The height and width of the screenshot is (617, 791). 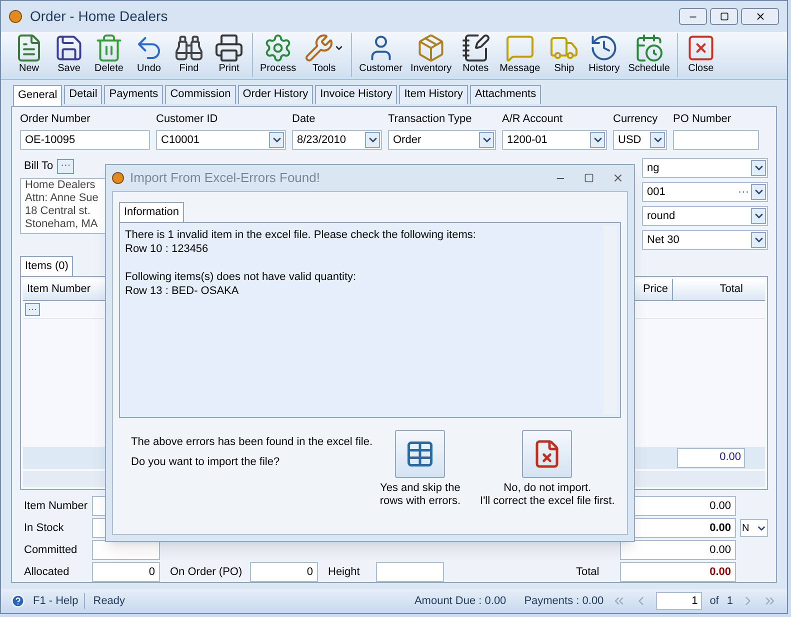 What do you see at coordinates (46, 572) in the screenshot?
I see `field-label: Allocated` at bounding box center [46, 572].